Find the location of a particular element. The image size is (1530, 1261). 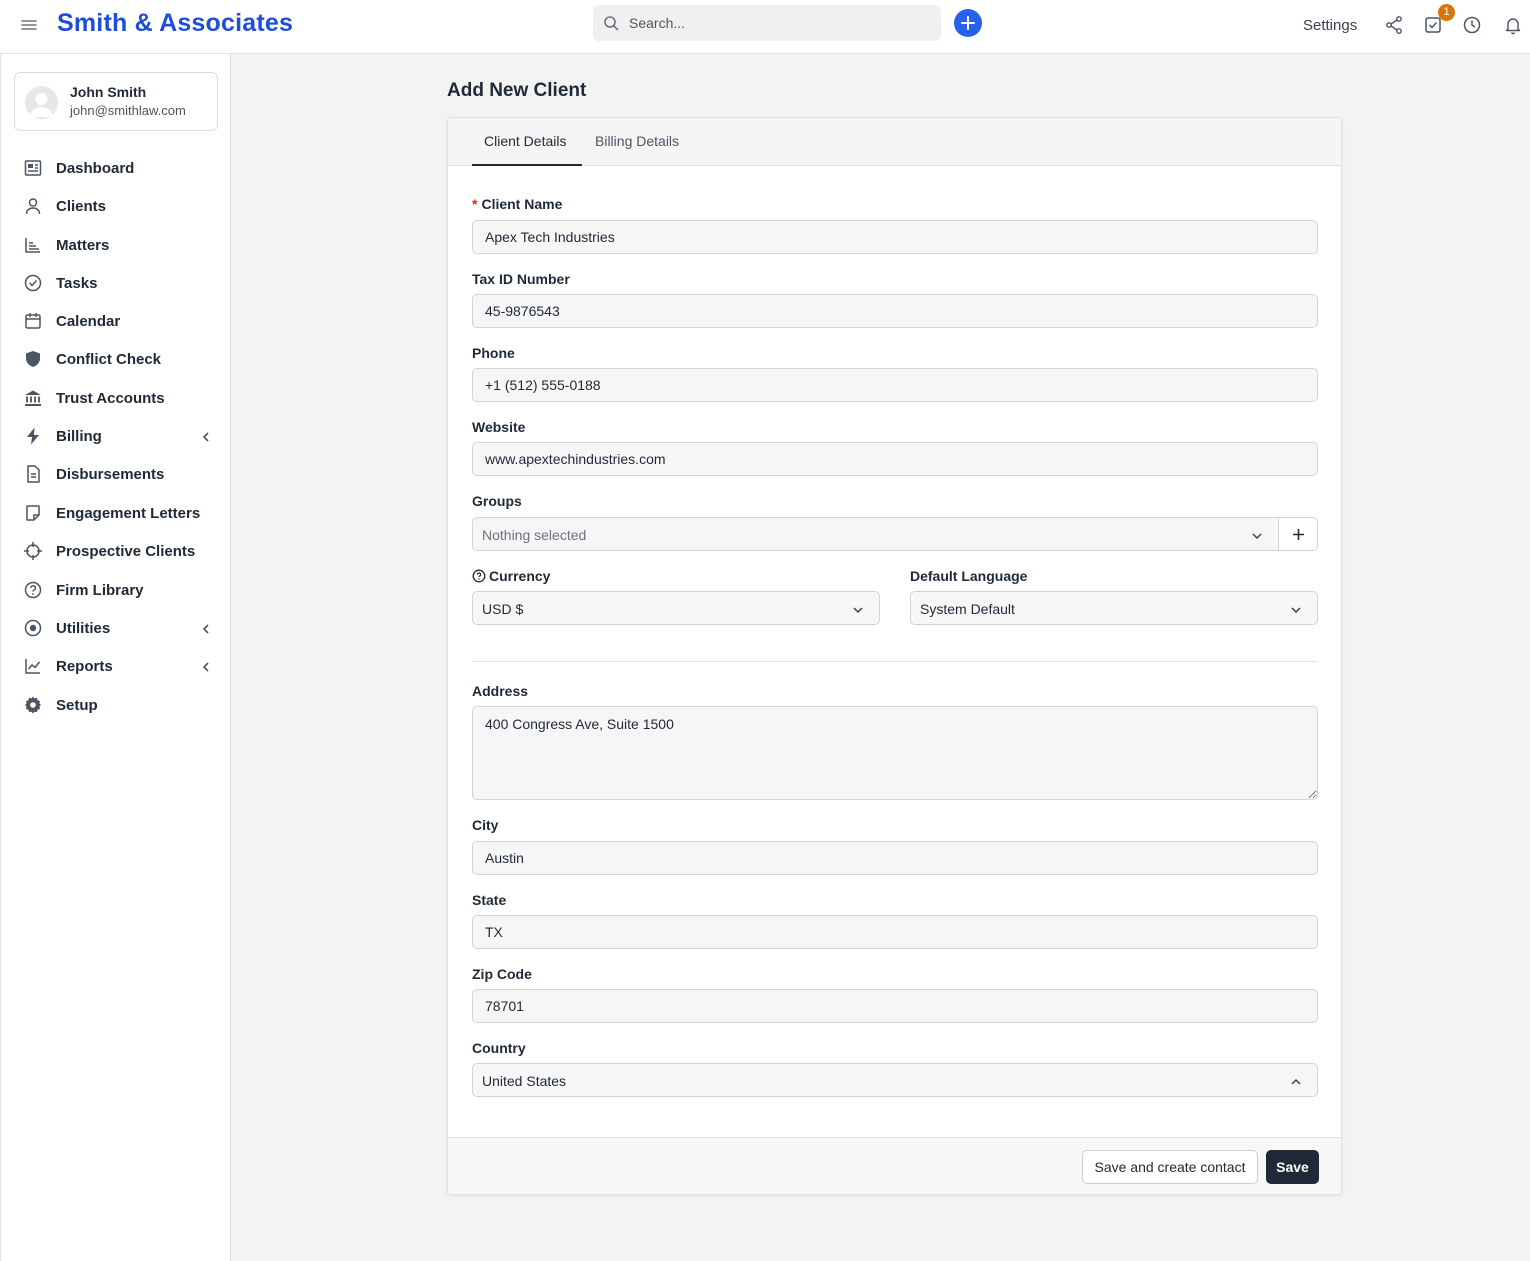

bolt-icon is located at coordinates (33, 436).